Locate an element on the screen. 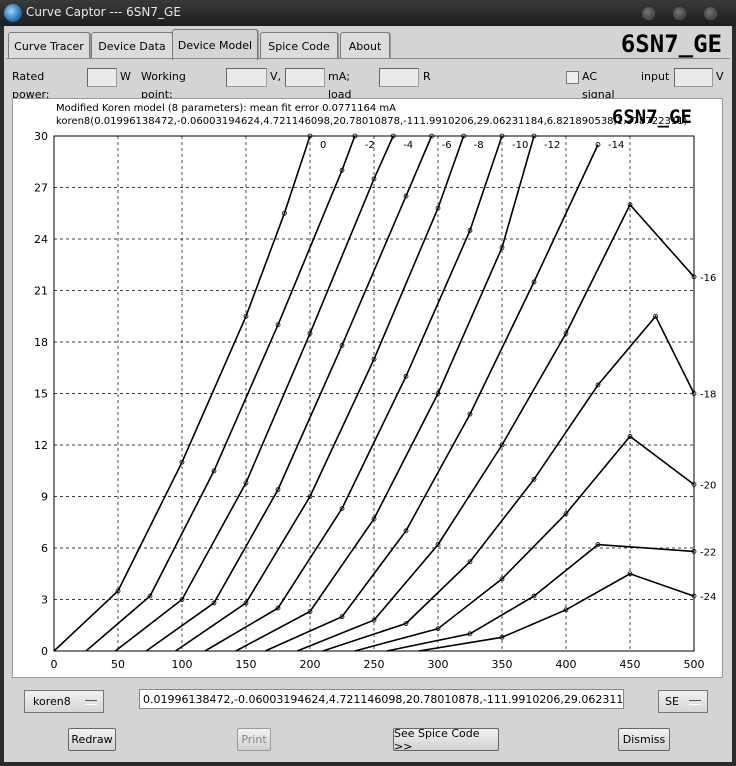 The image size is (736, 766). x-tick-label: 500 is located at coordinates (694, 664).